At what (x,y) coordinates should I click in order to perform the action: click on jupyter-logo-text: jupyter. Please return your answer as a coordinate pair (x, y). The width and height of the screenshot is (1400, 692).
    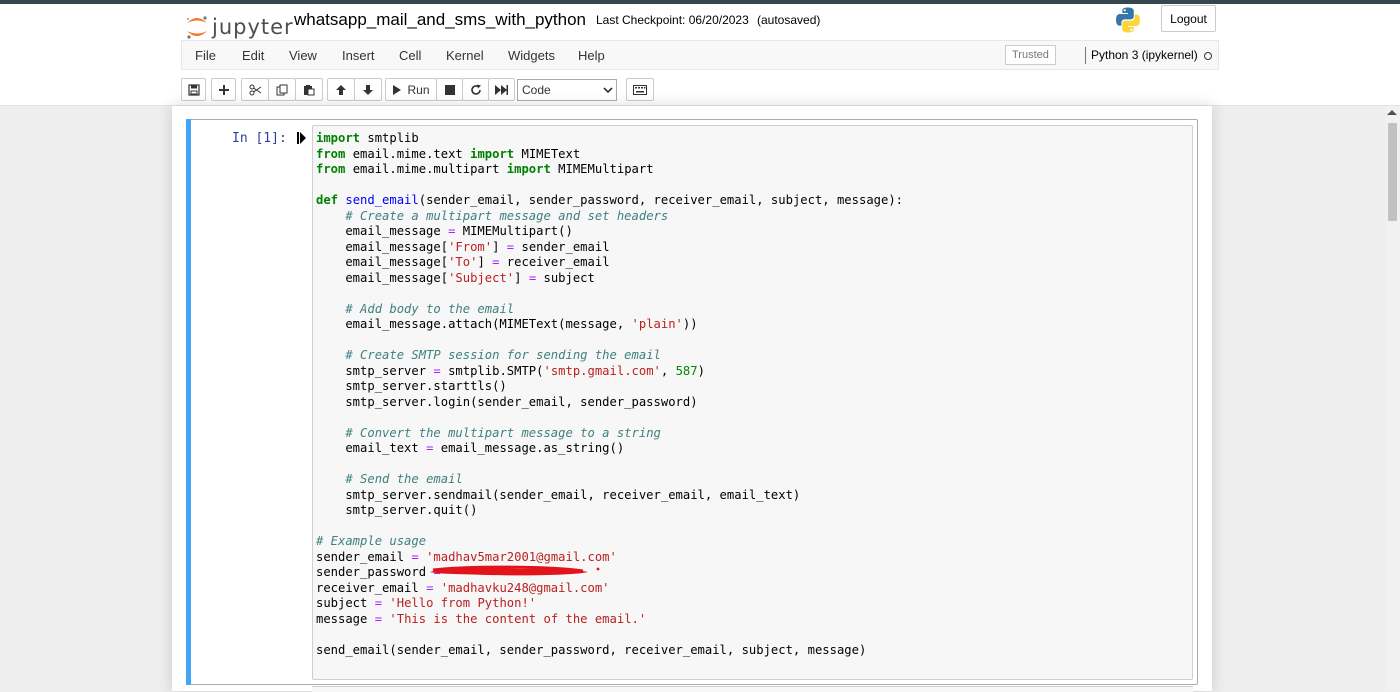
    Looking at the image, I should click on (253, 27).